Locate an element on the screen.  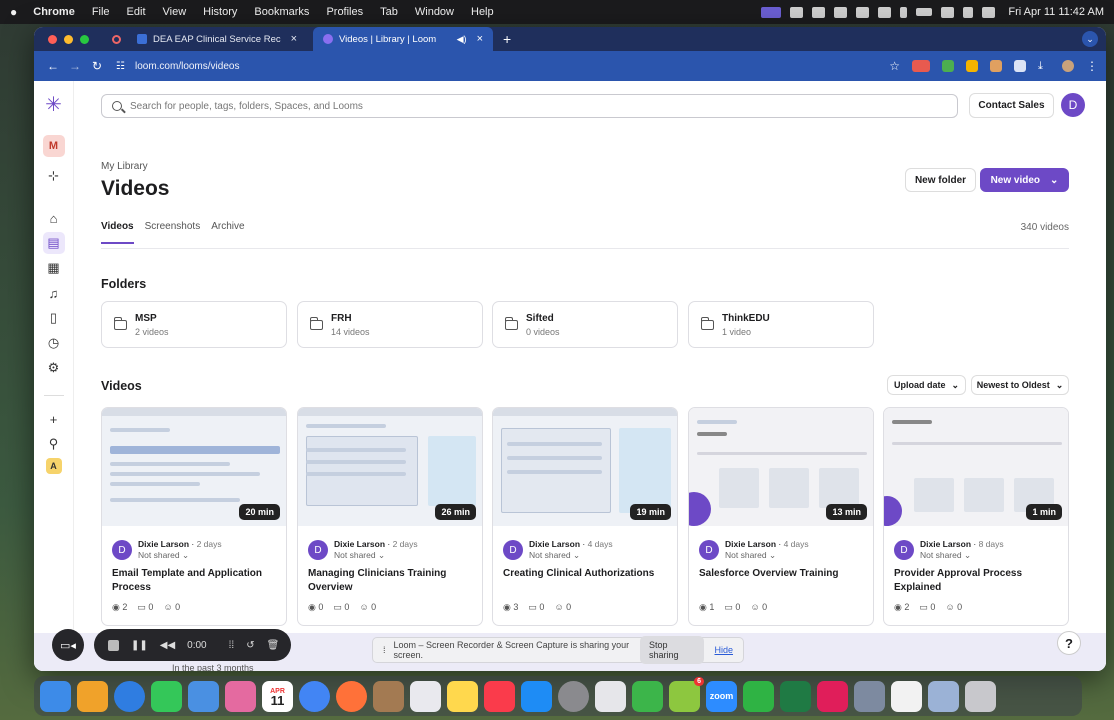
excel-icon is located at coordinates (795, 696).